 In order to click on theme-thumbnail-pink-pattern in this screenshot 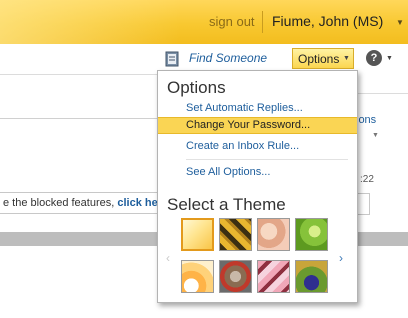, I will do `click(273, 276)`.